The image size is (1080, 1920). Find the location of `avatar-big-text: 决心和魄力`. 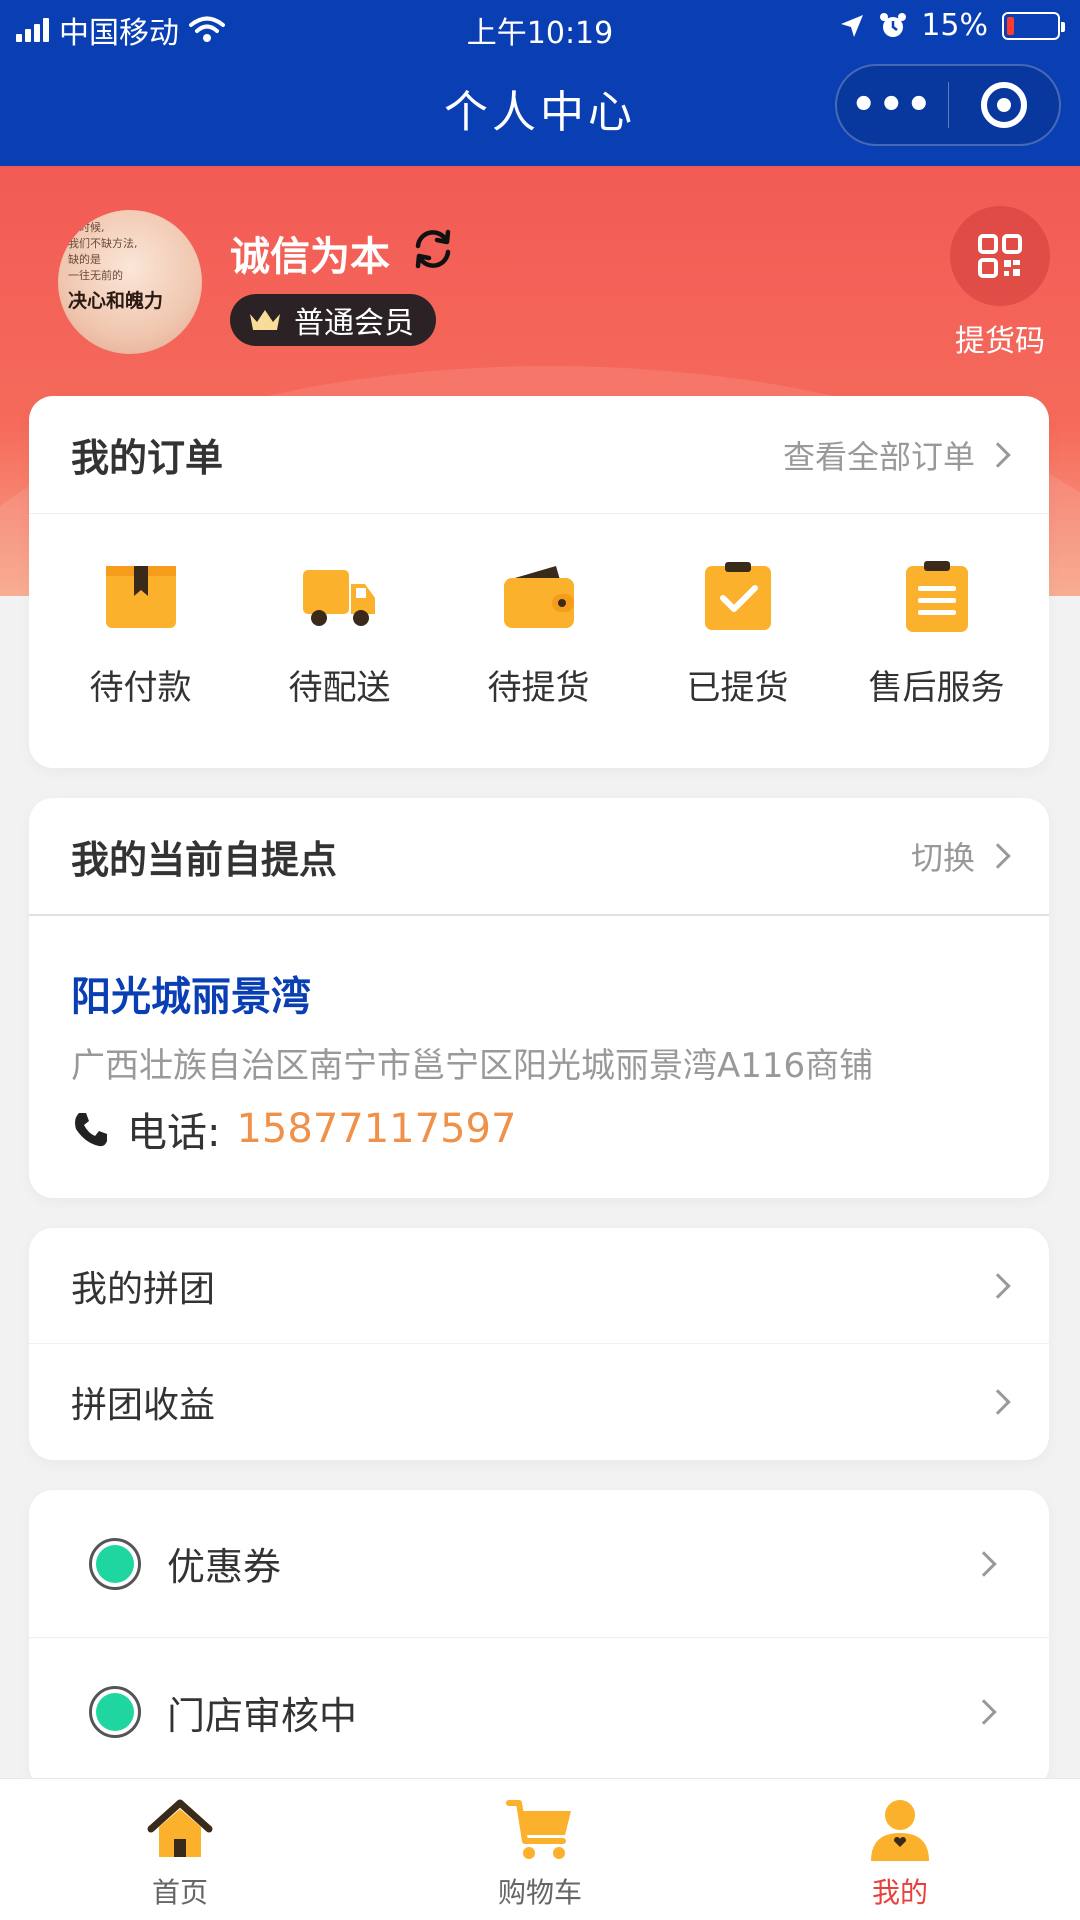

avatar-big-text: 决心和魄力 is located at coordinates (116, 301).